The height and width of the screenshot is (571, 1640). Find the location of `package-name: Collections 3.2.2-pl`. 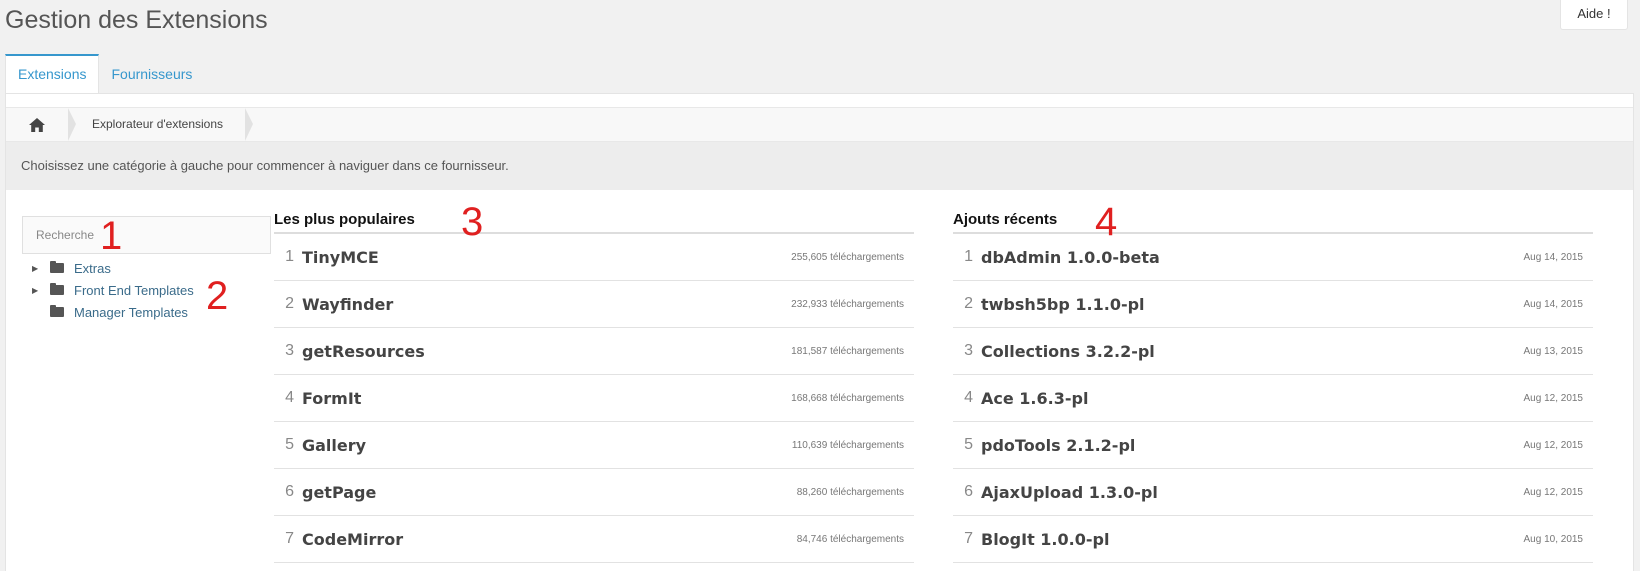

package-name: Collections 3.2.2-pl is located at coordinates (1068, 351).